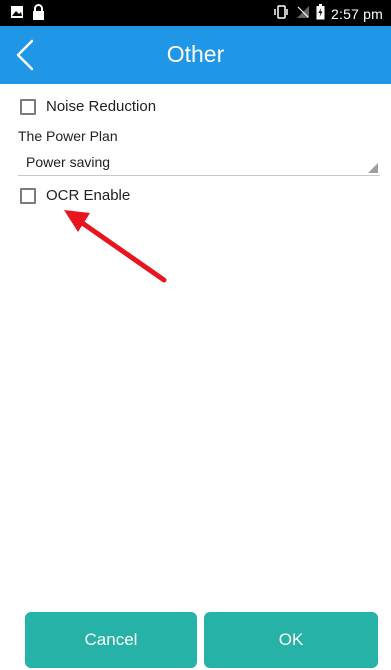  I want to click on noise-reduction-checkbox, so click(28, 106).